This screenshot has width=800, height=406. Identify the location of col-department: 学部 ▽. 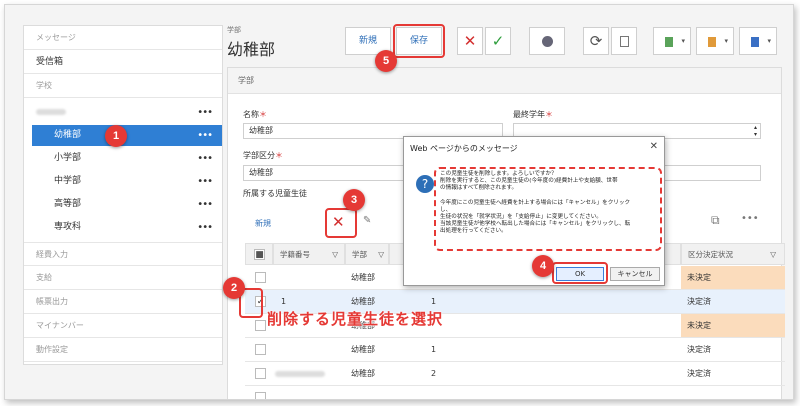
(367, 254).